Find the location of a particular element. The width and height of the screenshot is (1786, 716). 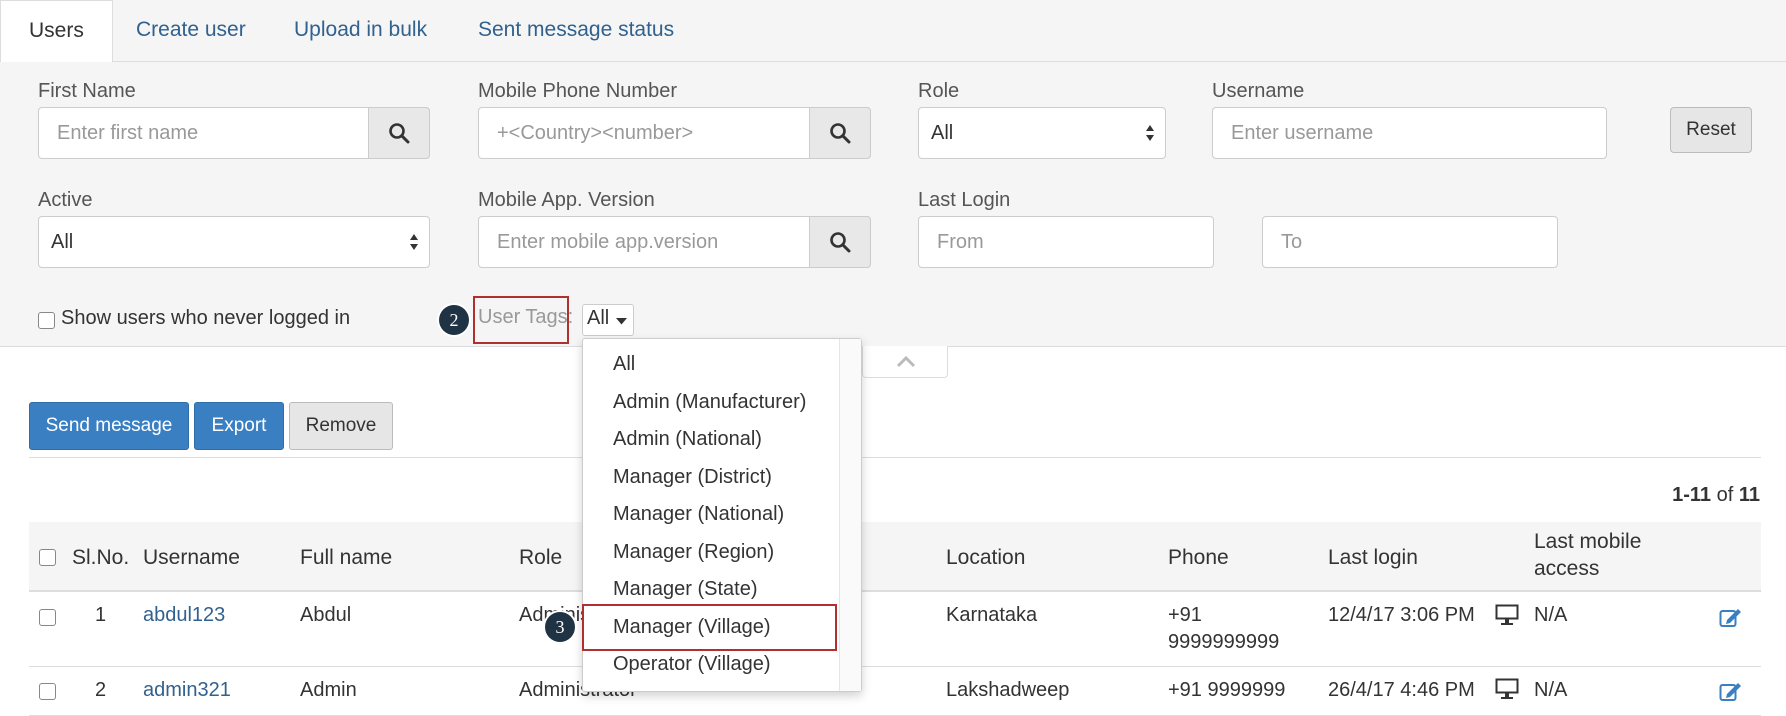

header-last-login: Last login is located at coordinates (1373, 558).